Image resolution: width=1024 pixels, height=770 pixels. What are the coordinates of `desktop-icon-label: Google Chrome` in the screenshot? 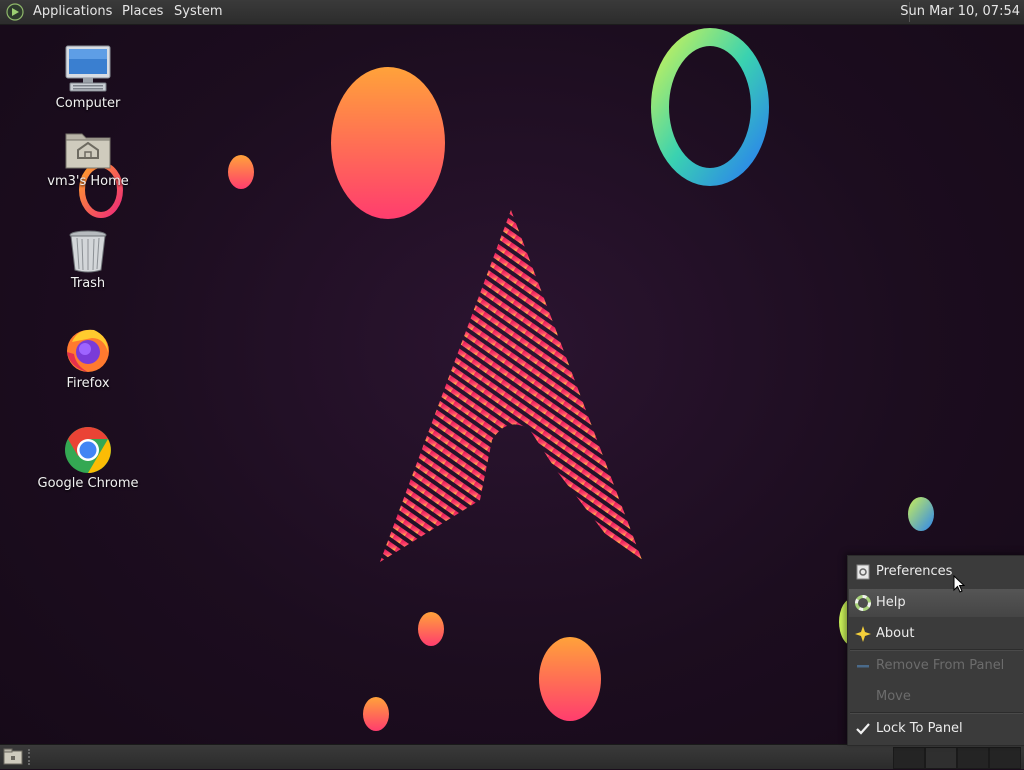 It's located at (88, 483).